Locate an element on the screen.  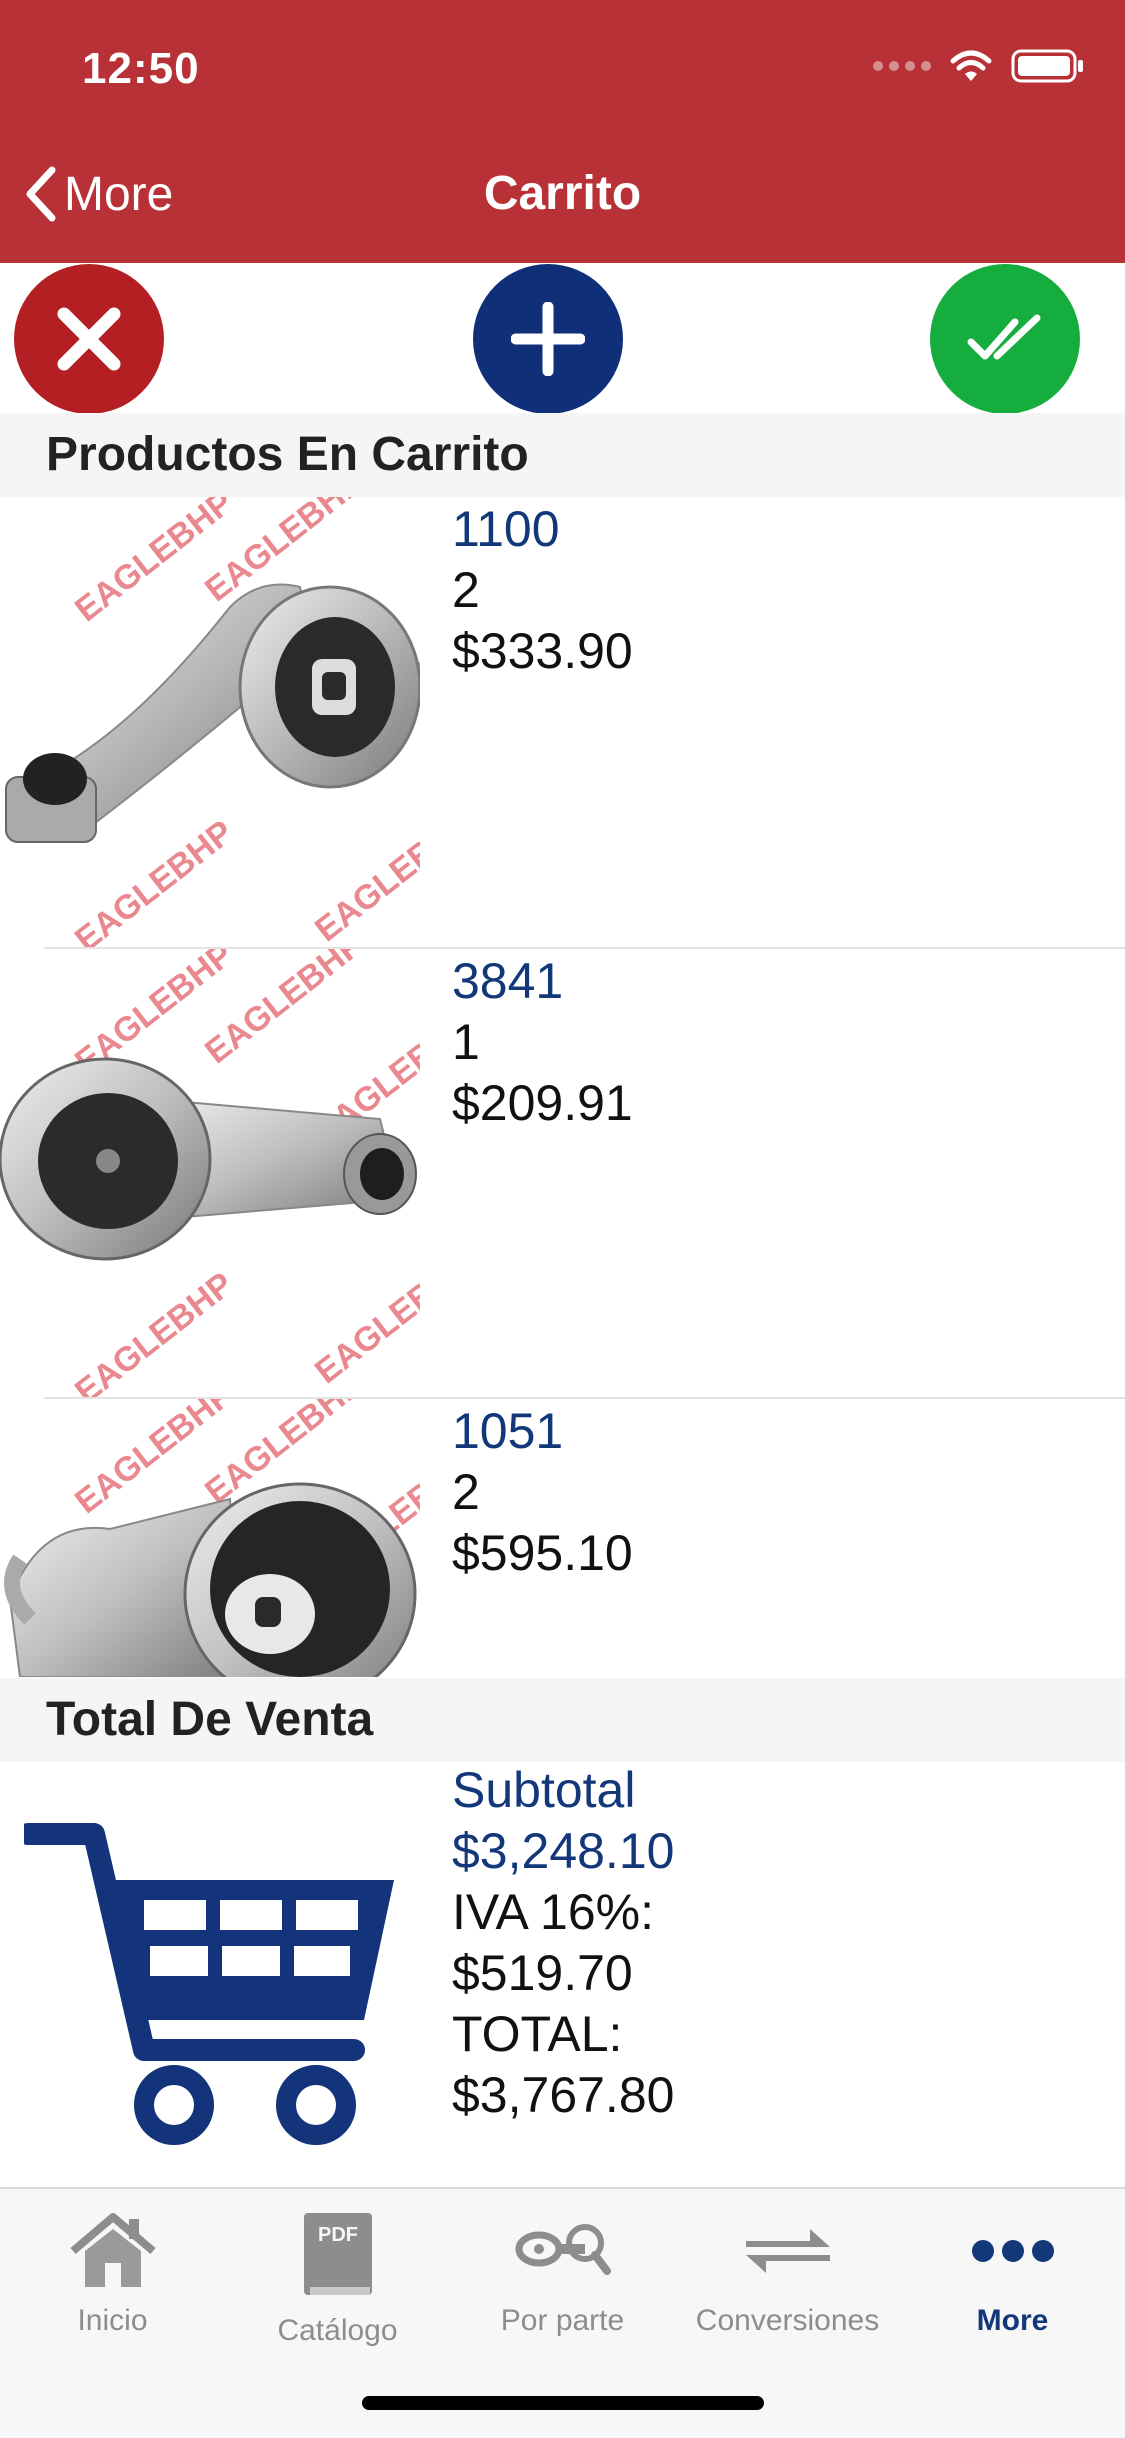
double-check-icon is located at coordinates (1004, 337).